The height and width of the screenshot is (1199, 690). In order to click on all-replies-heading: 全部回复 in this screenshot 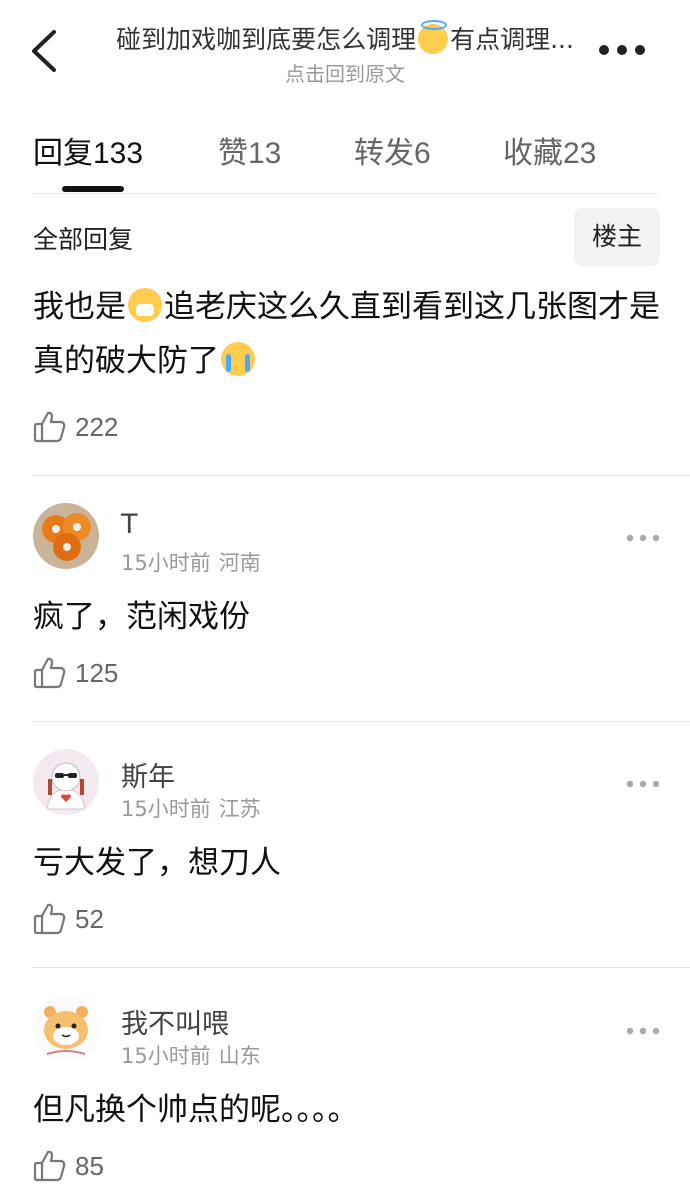, I will do `click(83, 239)`.